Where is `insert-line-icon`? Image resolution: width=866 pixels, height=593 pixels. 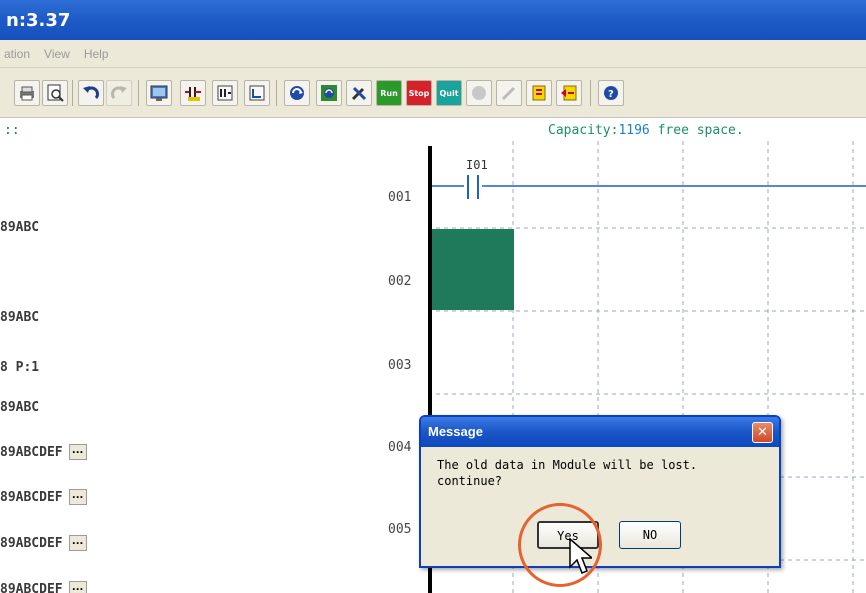
insert-line-icon is located at coordinates (257, 93).